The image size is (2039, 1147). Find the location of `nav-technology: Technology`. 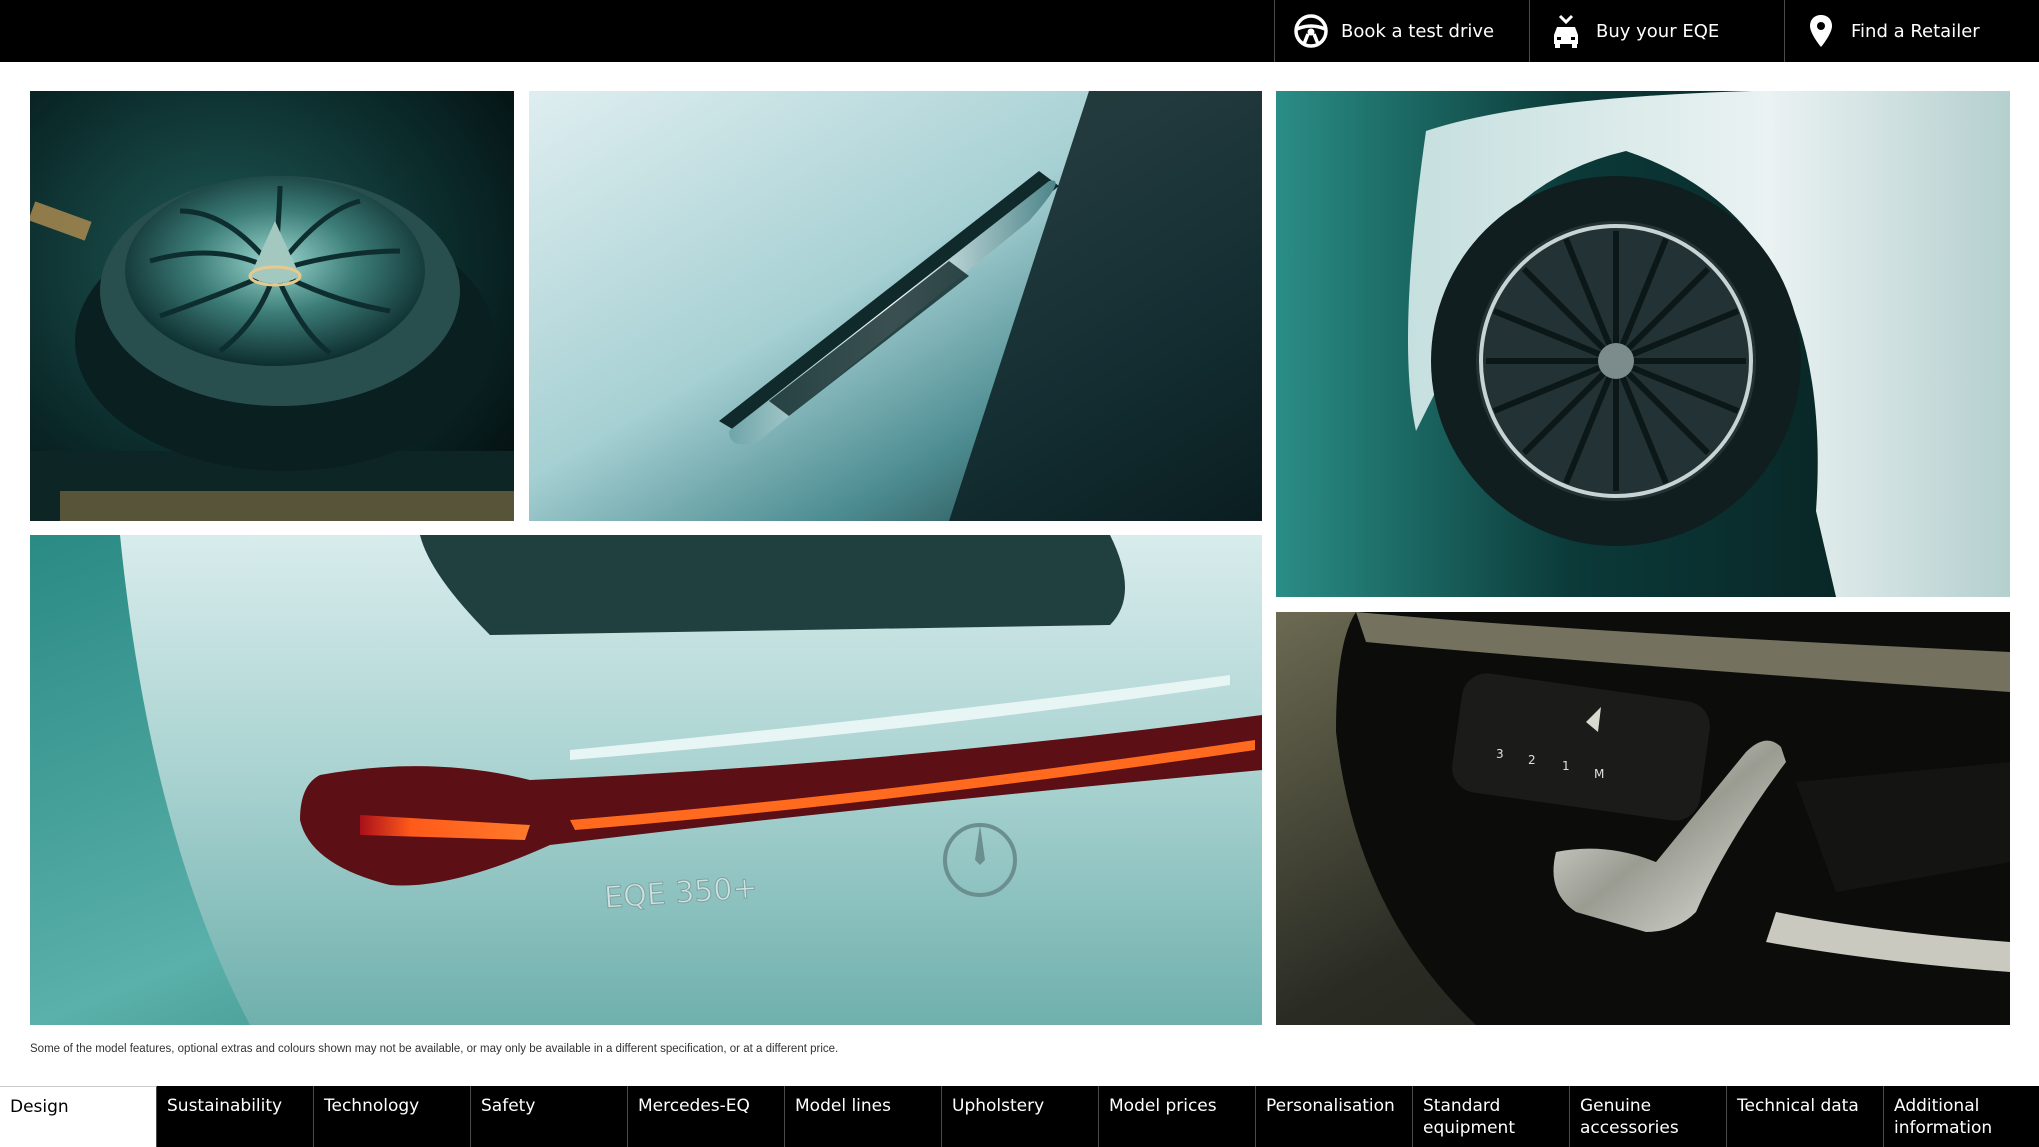

nav-technology: Technology is located at coordinates (392, 1116).